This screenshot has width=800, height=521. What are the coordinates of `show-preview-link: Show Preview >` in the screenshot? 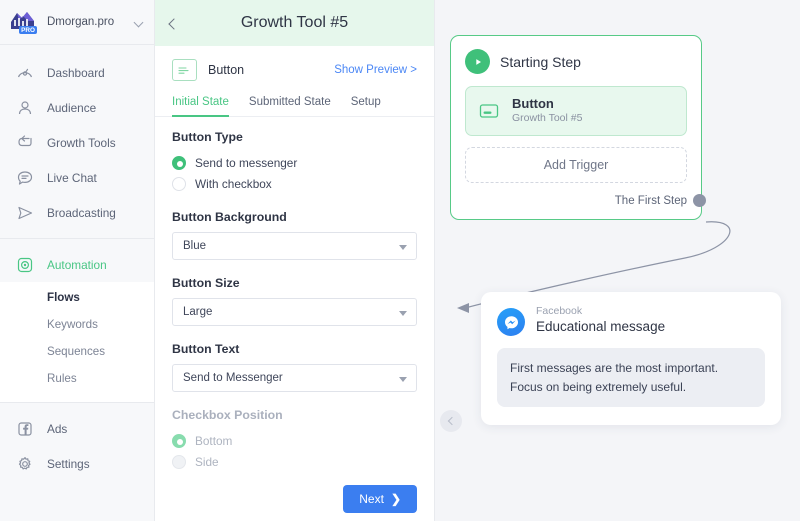 It's located at (375, 70).